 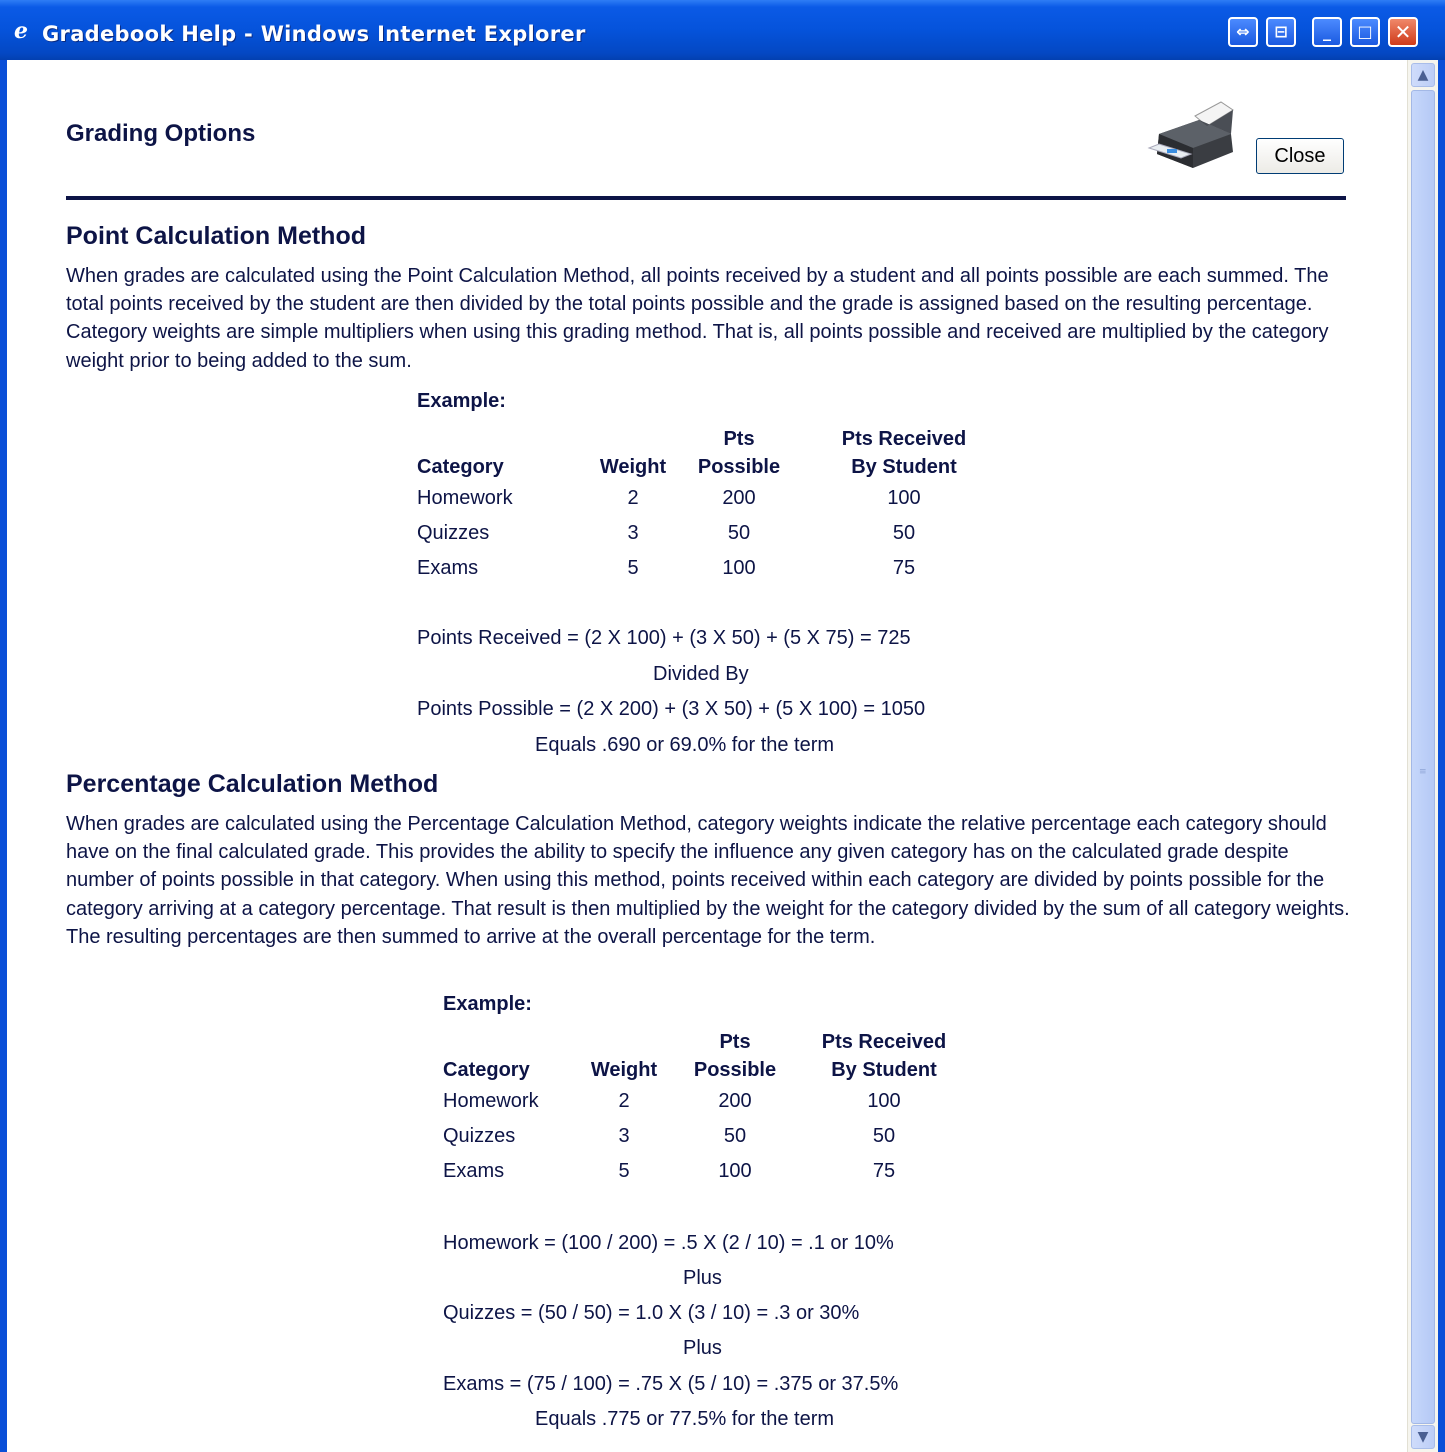 I want to click on close-button: Close, so click(x=1300, y=156).